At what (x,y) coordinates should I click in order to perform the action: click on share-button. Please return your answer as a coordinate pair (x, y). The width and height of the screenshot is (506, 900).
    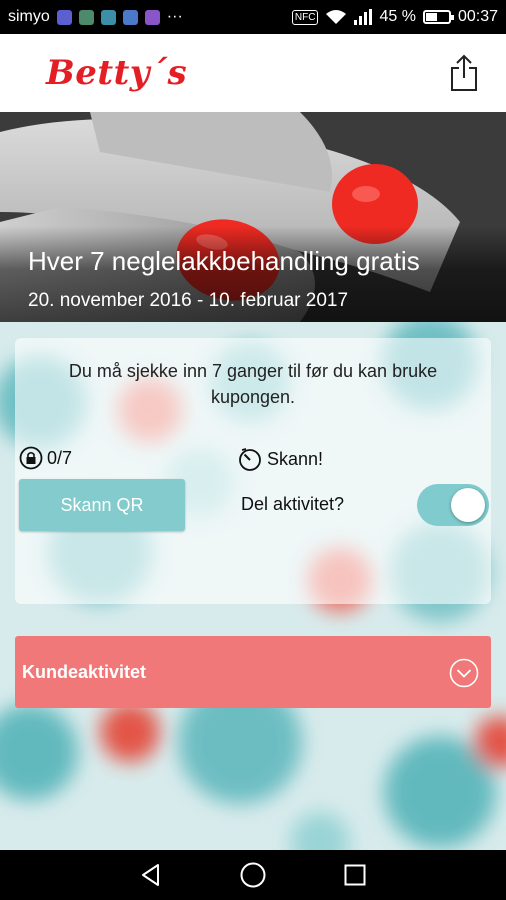
    Looking at the image, I should click on (464, 73).